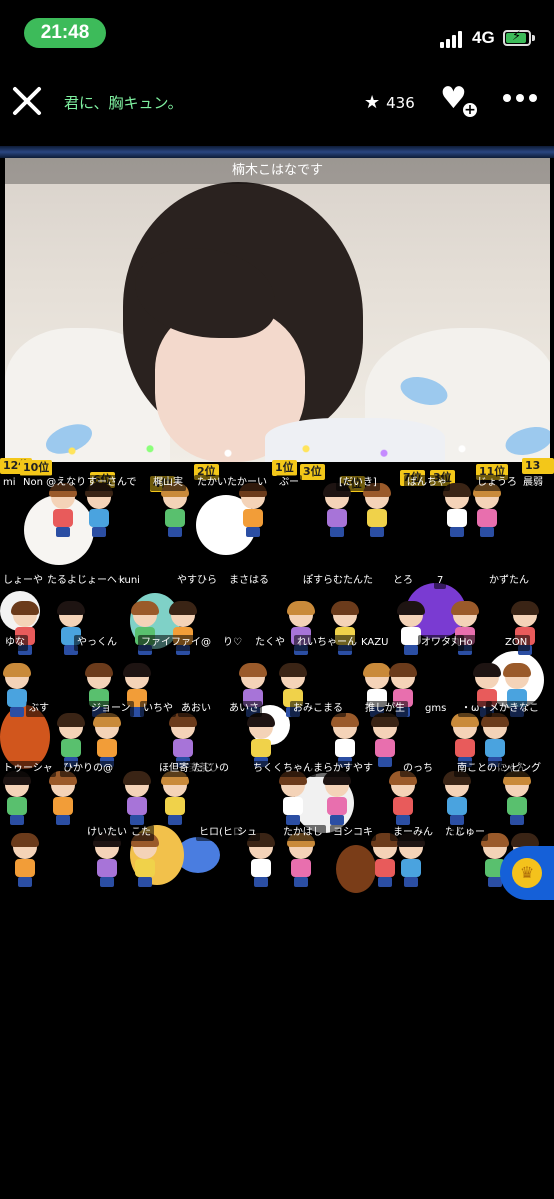 Image resolution: width=554 pixels, height=1199 pixels. What do you see at coordinates (403, 581) in the screenshot?
I see `viewer-name-tag: とろ` at bounding box center [403, 581].